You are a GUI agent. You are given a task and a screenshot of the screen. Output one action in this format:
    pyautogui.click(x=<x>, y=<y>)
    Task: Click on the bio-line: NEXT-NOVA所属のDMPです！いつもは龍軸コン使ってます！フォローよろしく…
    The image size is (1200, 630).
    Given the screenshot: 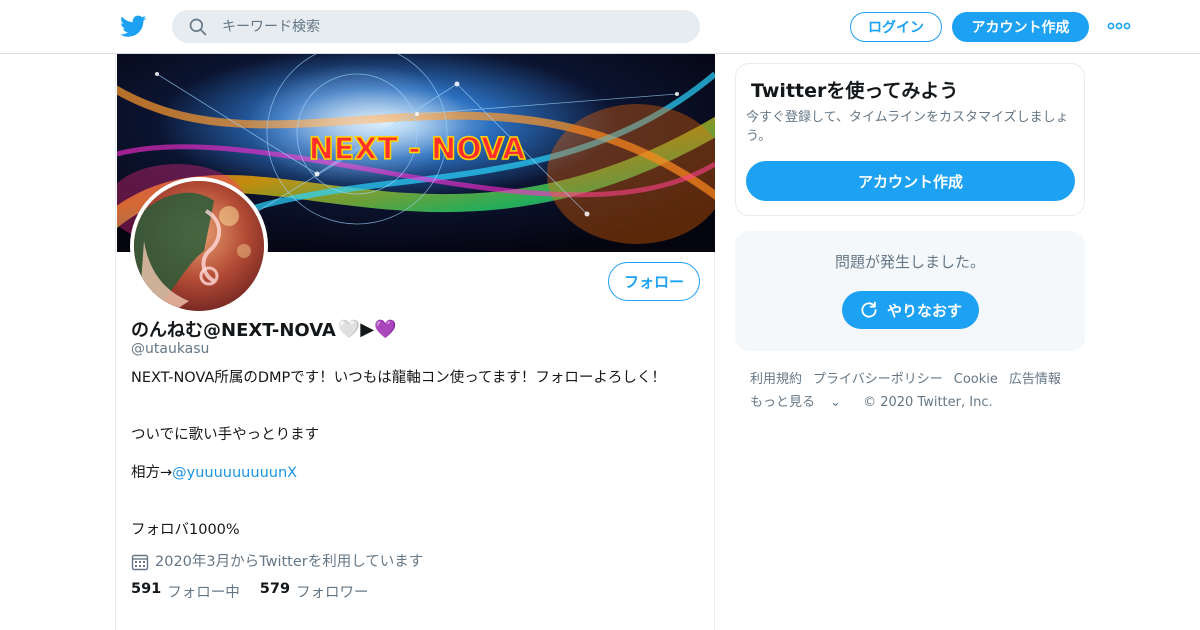 What is the action you would take?
    pyautogui.click(x=398, y=378)
    